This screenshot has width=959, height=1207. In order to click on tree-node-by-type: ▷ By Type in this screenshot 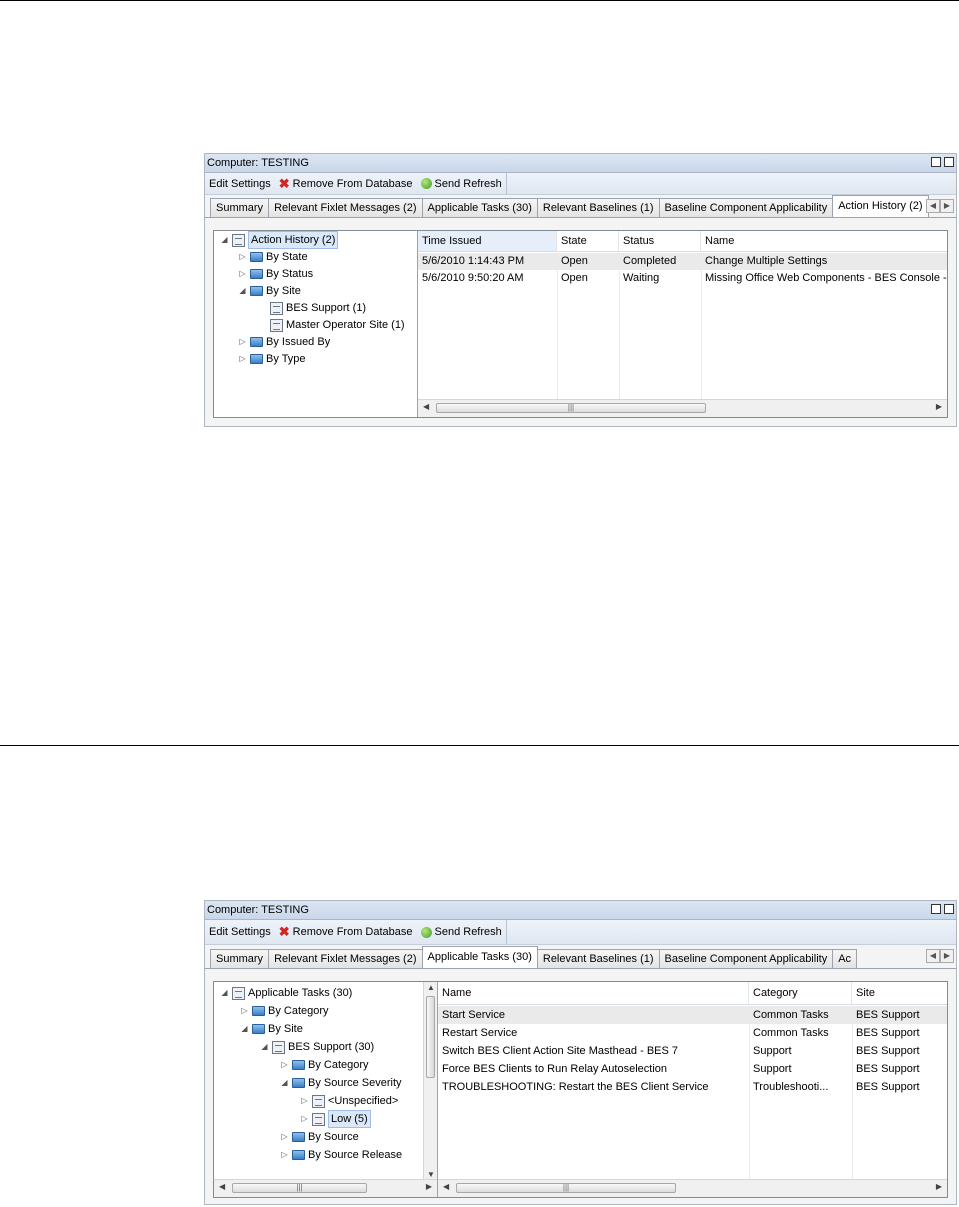, I will do `click(271, 359)`.